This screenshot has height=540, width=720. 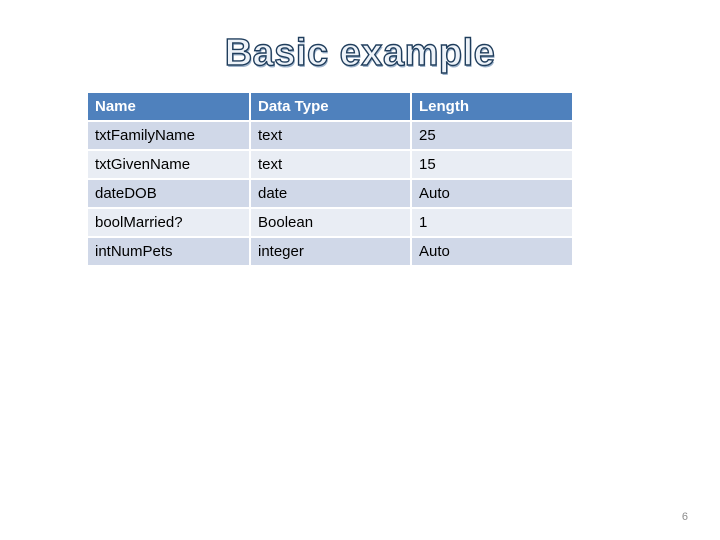 I want to click on header-length: Length, so click(x=492, y=106).